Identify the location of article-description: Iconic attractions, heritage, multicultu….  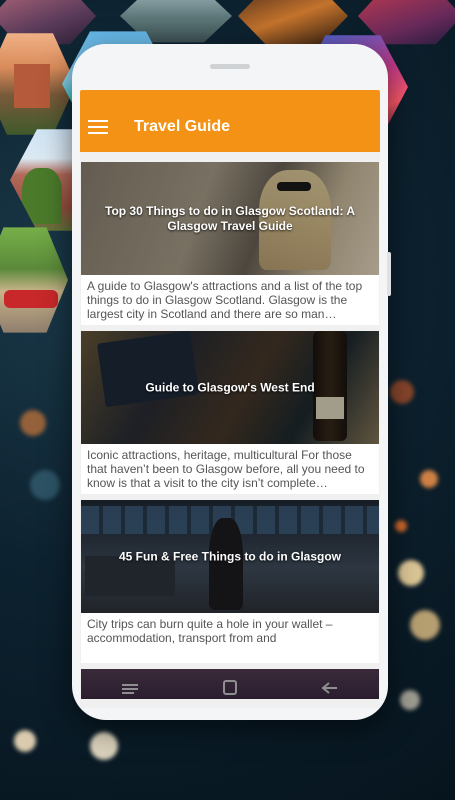
(226, 469).